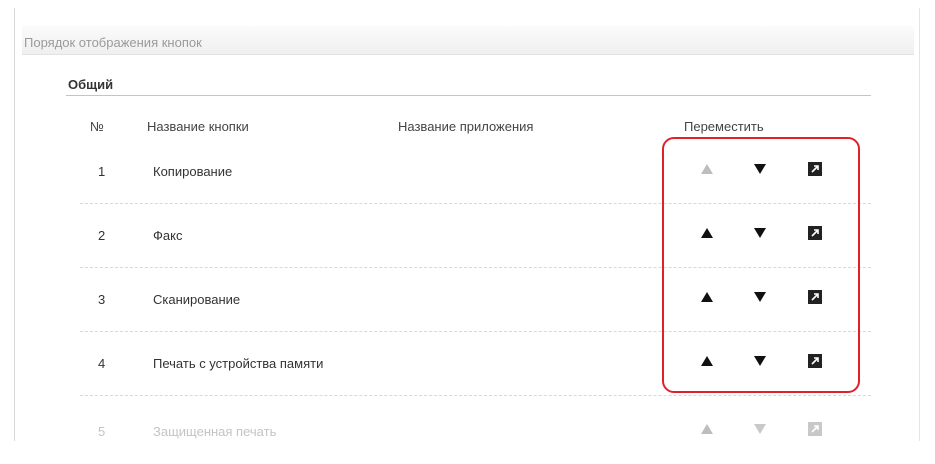 This screenshot has height=464, width=935. What do you see at coordinates (91, 84) in the screenshot?
I see `section-title: Общий` at bounding box center [91, 84].